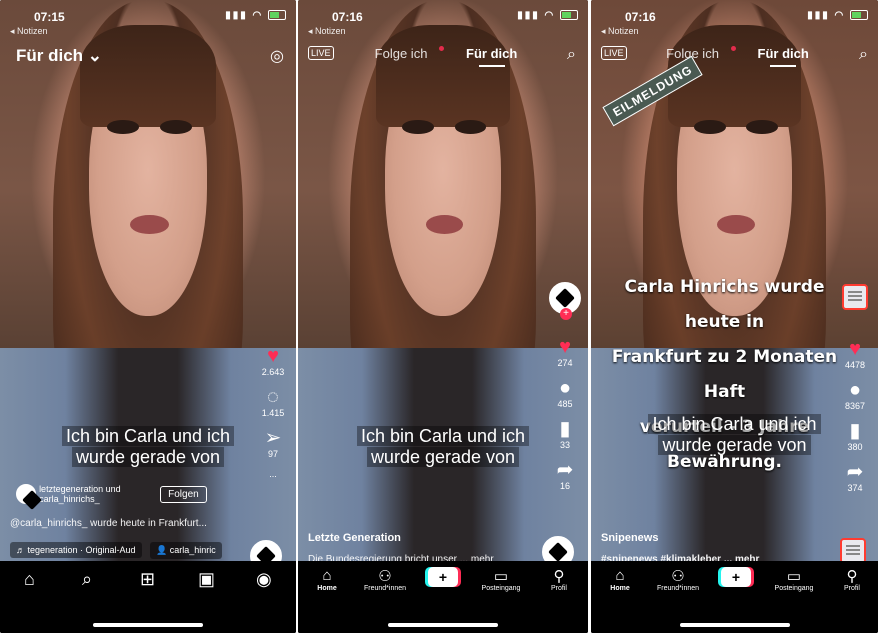 This screenshot has width=878, height=633. Describe the element at coordinates (59, 56) in the screenshot. I see `feed-selector: Für dich ⌄` at that location.